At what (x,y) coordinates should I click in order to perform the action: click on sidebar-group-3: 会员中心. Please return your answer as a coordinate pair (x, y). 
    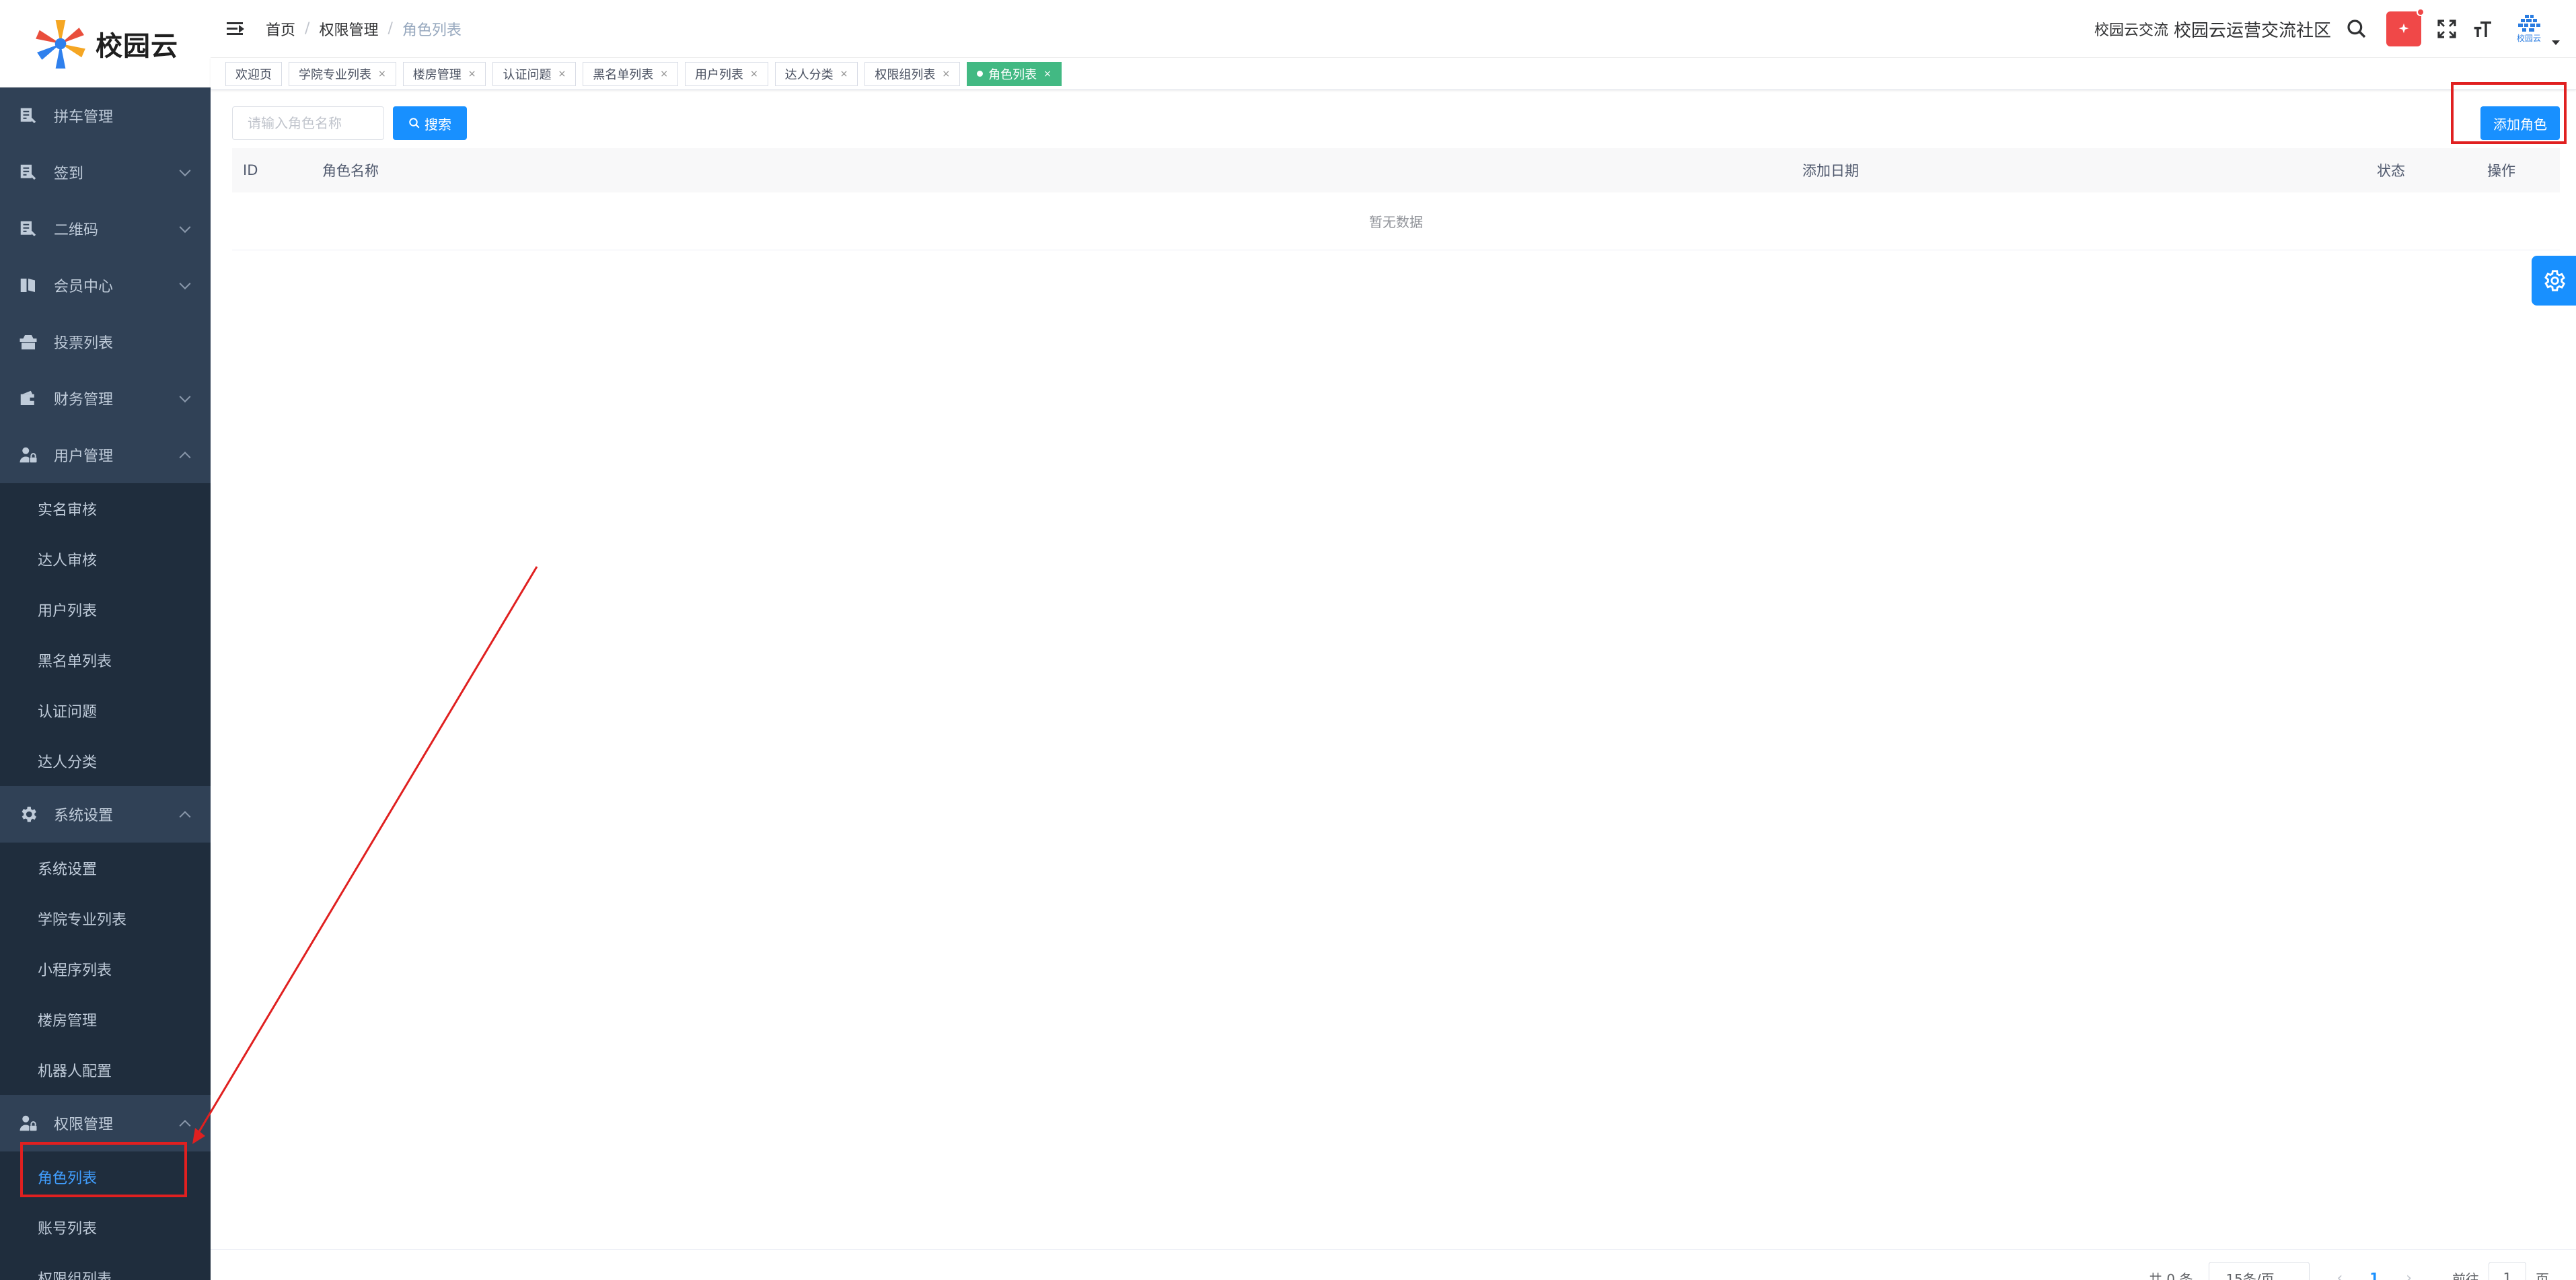
    Looking at the image, I should click on (105, 285).